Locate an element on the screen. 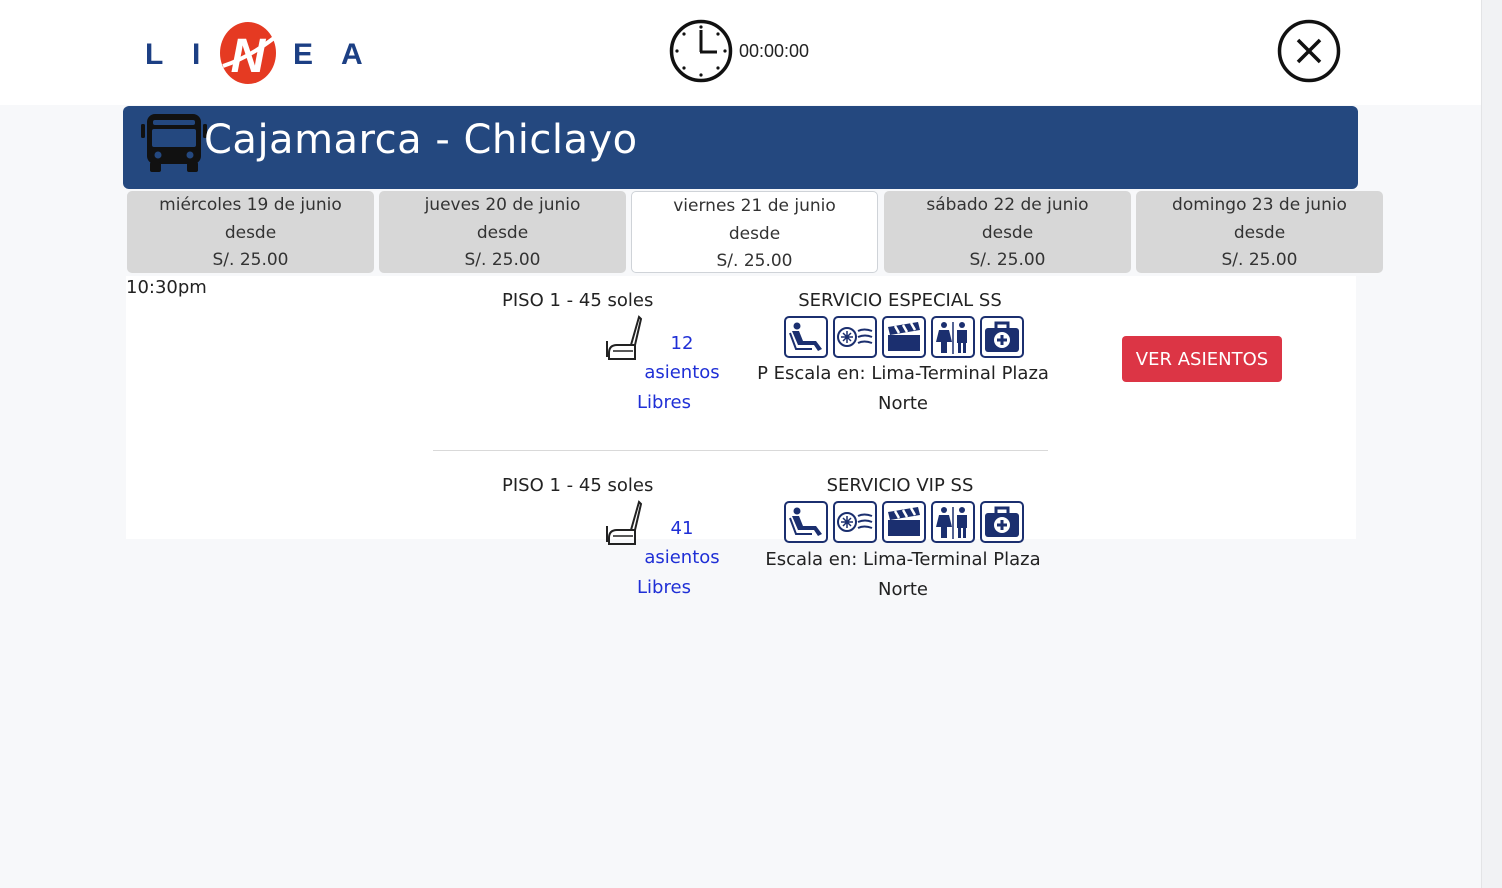 This screenshot has width=1502, height=888. service-name: SERVICIO ESPECIAL SS is located at coordinates (900, 300).